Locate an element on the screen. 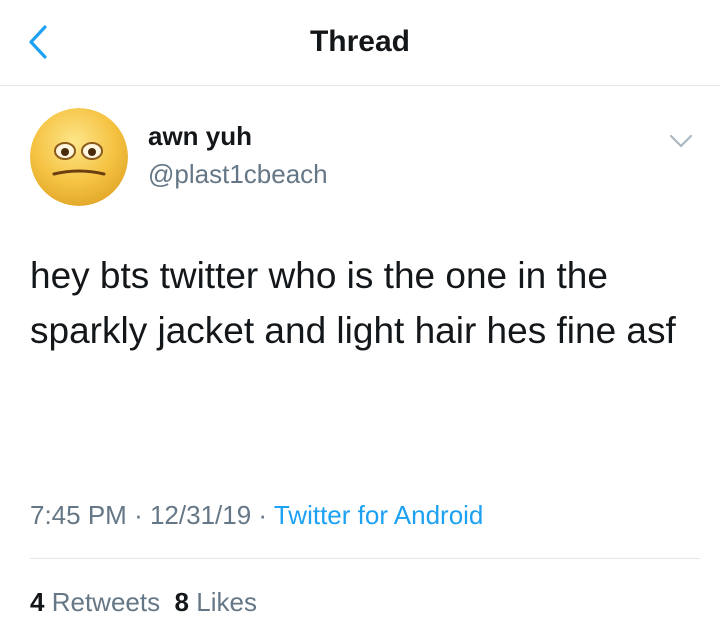 The height and width of the screenshot is (642, 720). author-name: awn yuh is located at coordinates (200, 136).